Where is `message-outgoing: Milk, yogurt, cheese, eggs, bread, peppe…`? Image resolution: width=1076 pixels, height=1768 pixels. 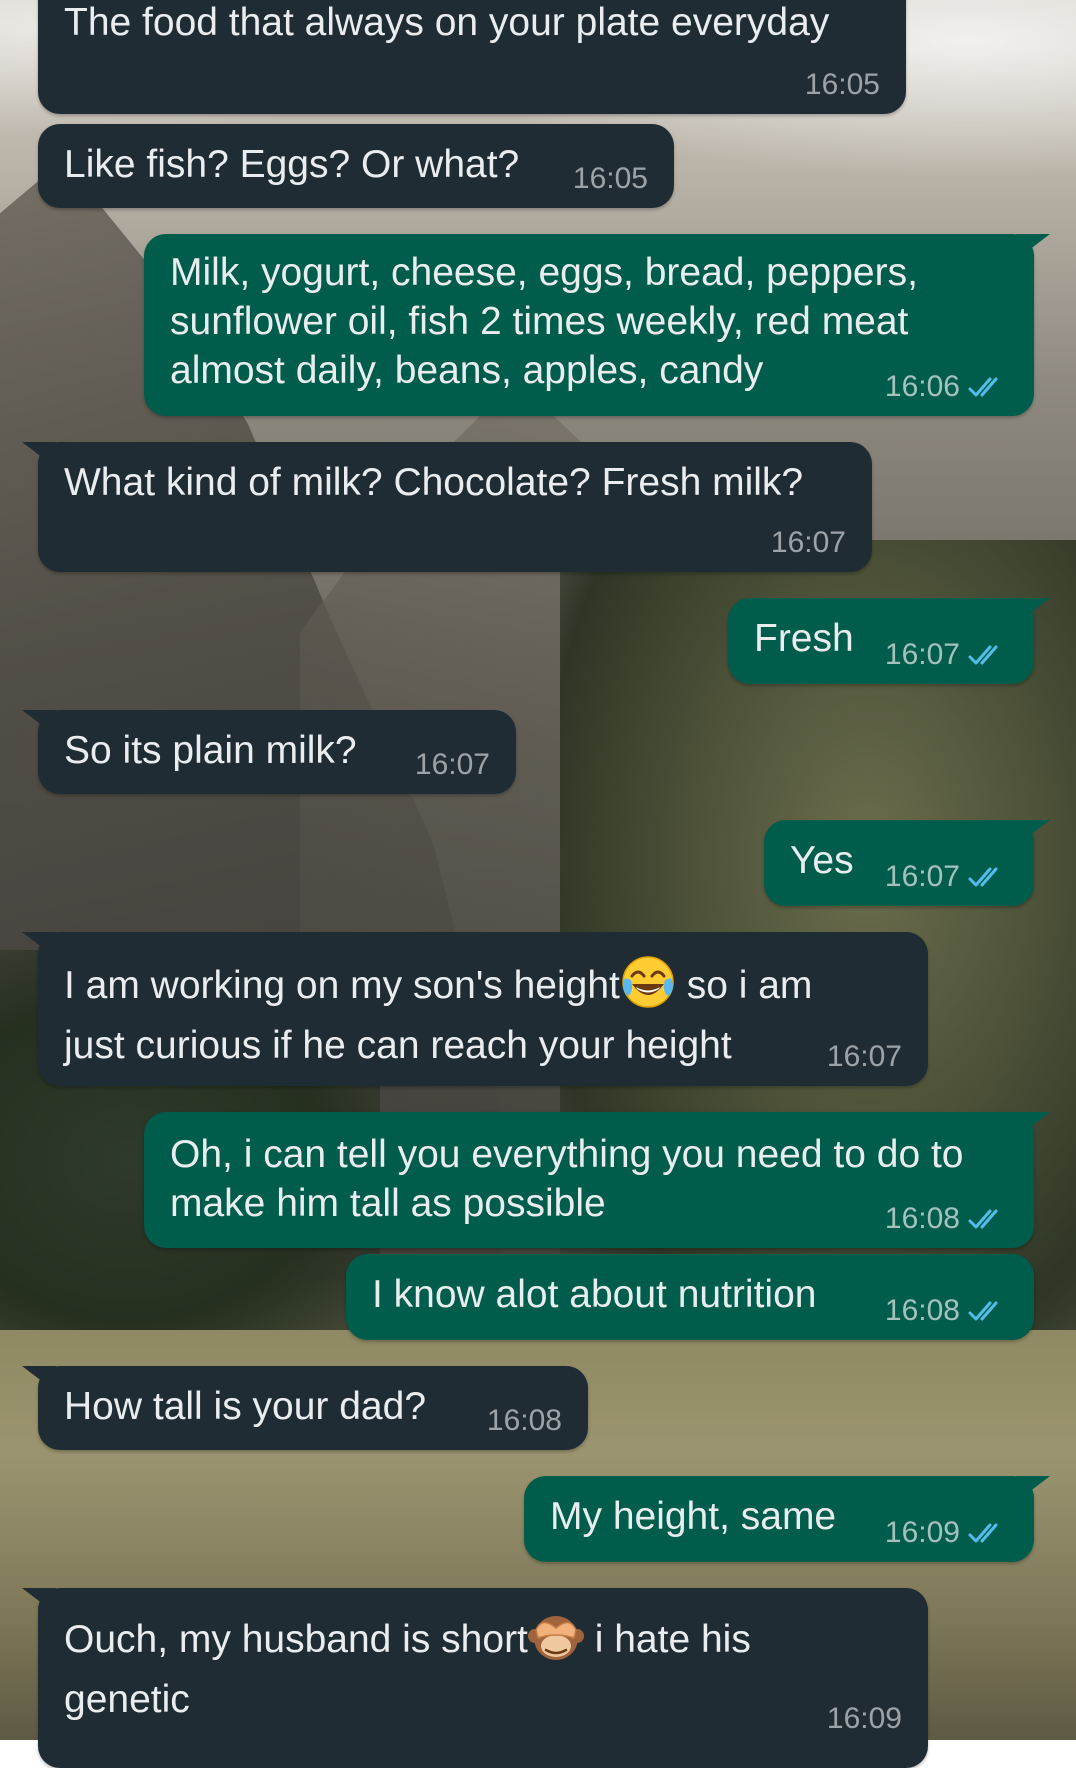
message-outgoing: Milk, yogurt, cheese, eggs, bread, peppe… is located at coordinates (597, 325).